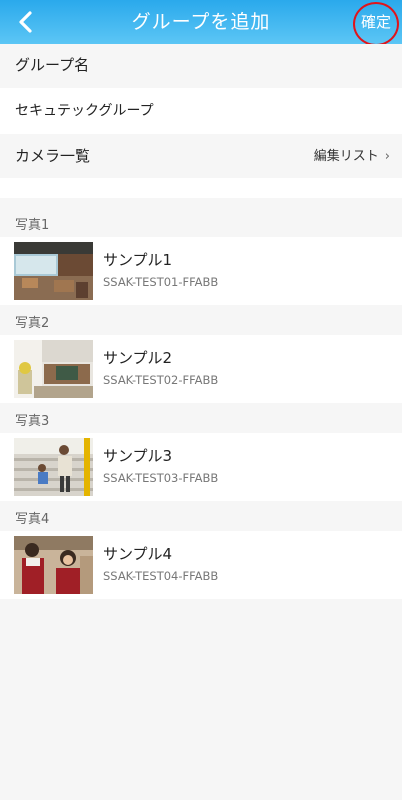 The image size is (402, 800). Describe the element at coordinates (161, 576) in the screenshot. I see `camera-id-4: SSAK-TEST04-FFABB` at that location.